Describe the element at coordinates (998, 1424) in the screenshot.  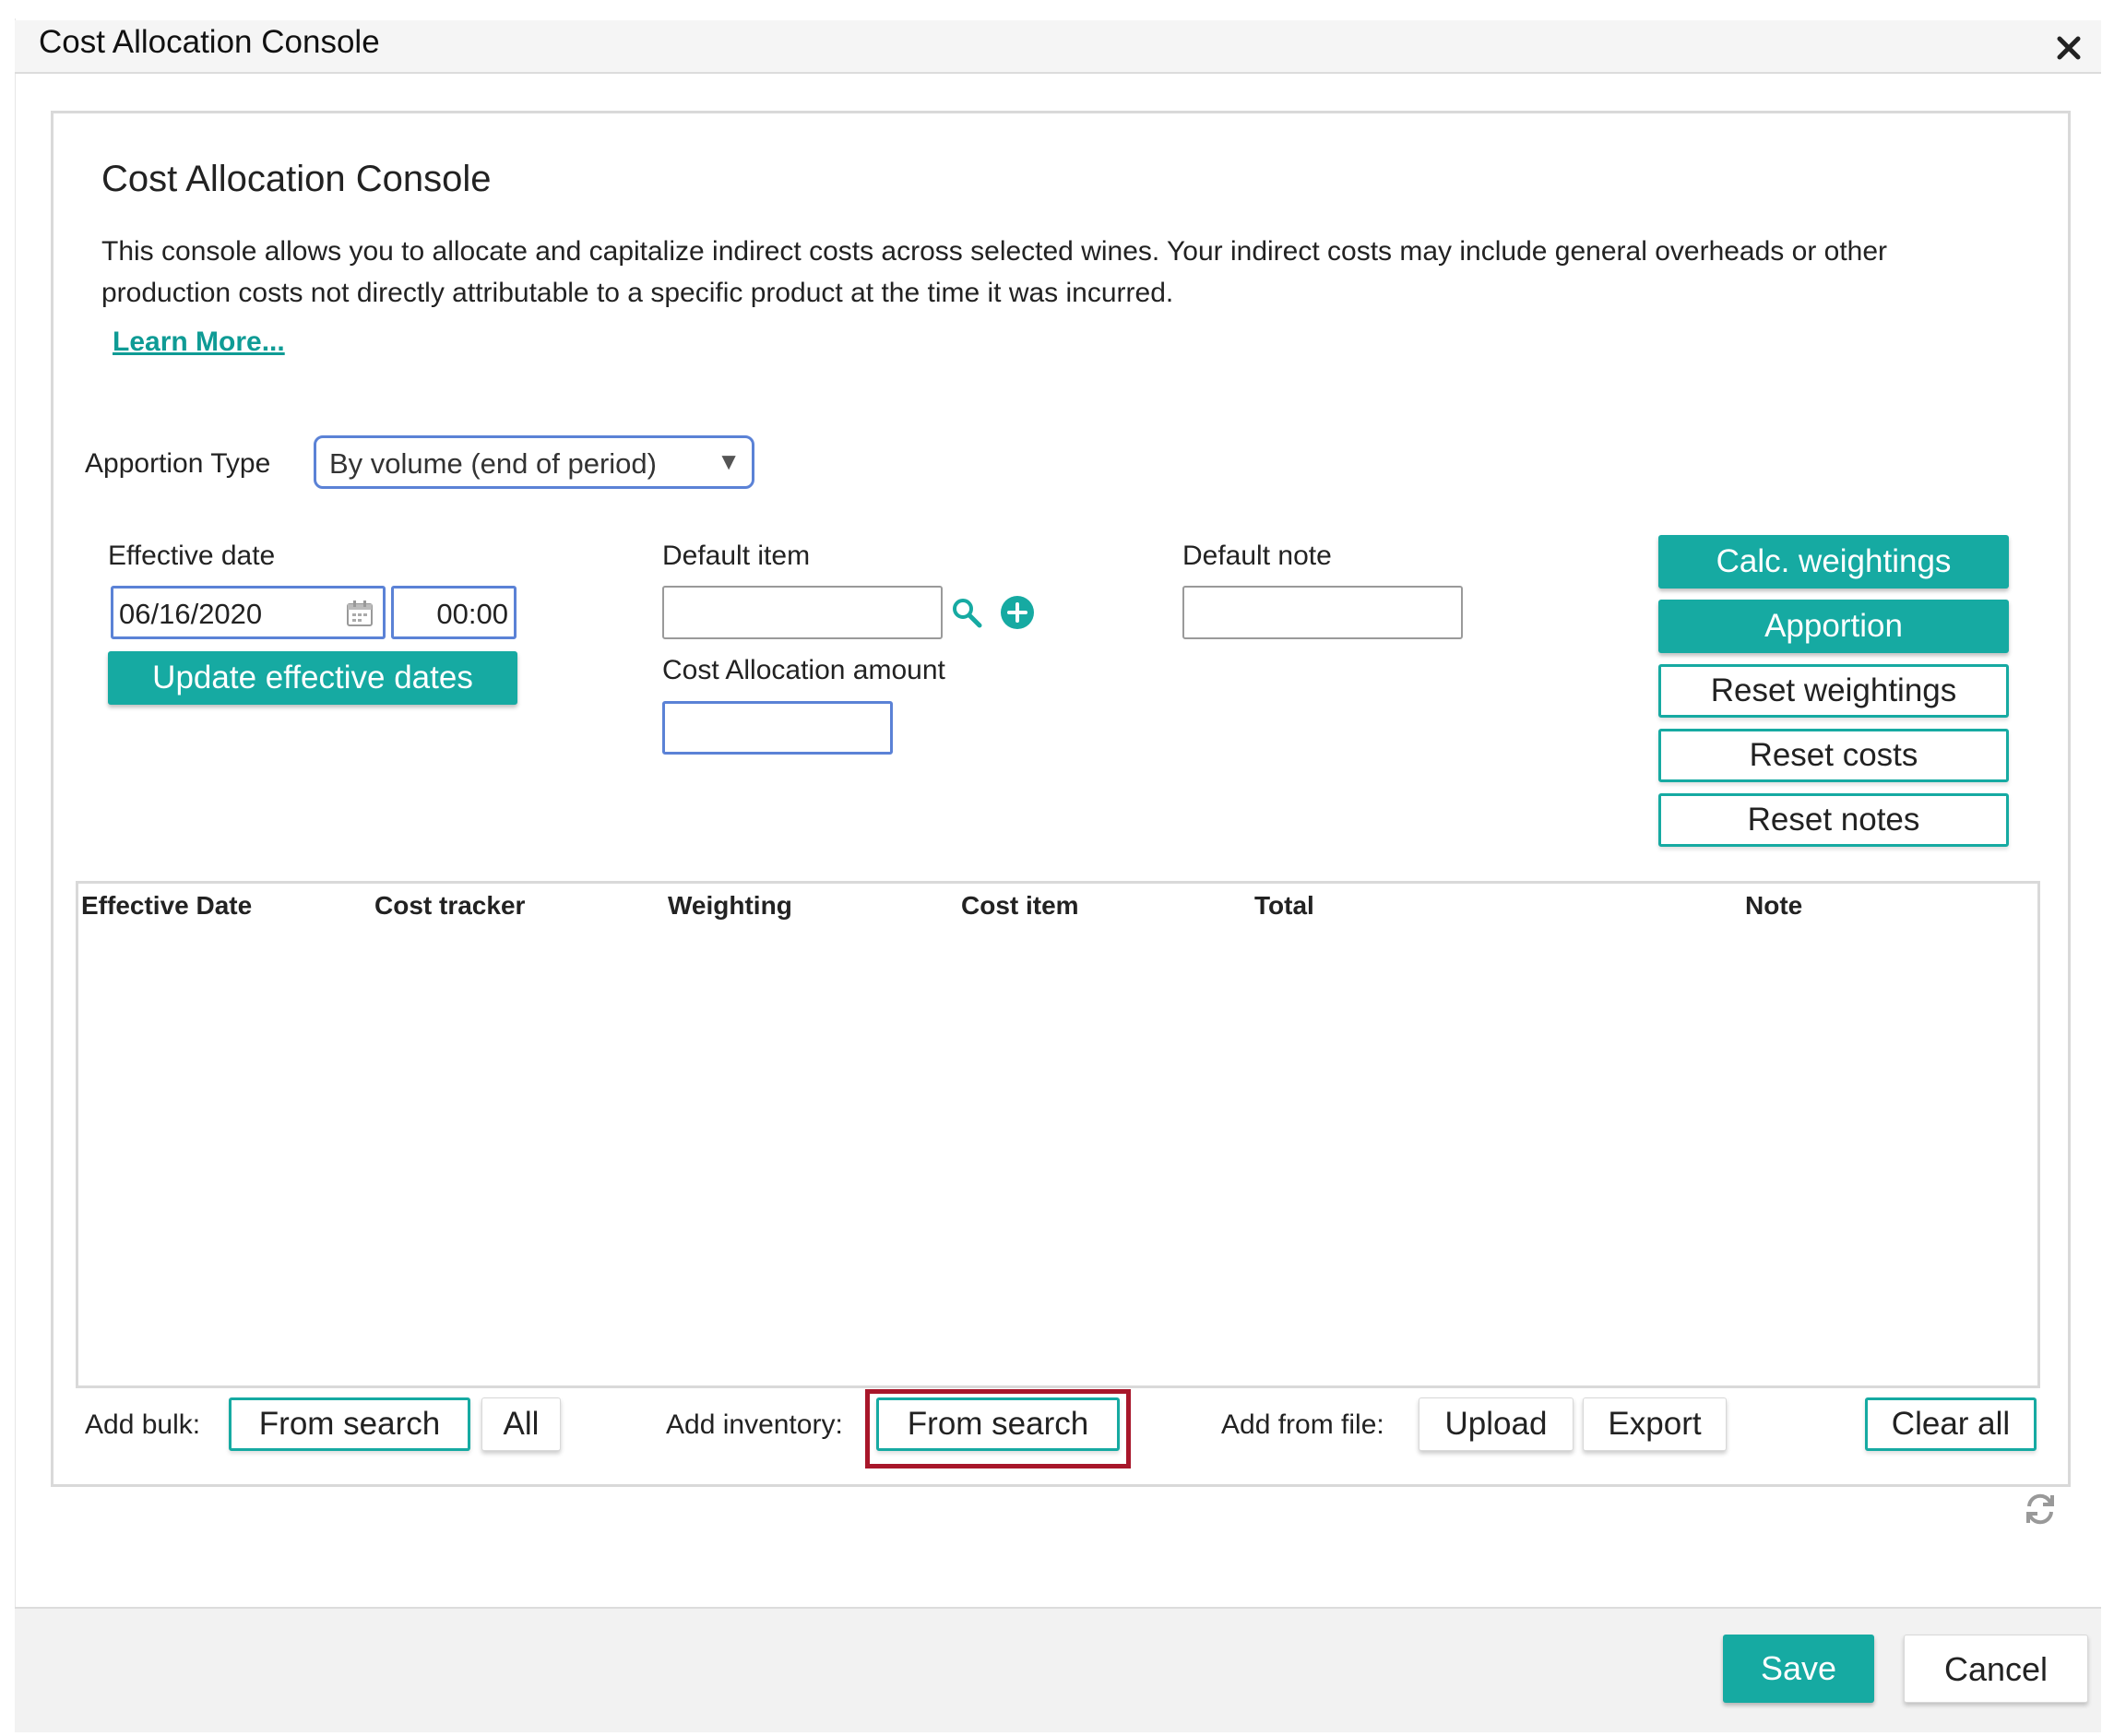
I see `inventory-from-search-button: From search` at that location.